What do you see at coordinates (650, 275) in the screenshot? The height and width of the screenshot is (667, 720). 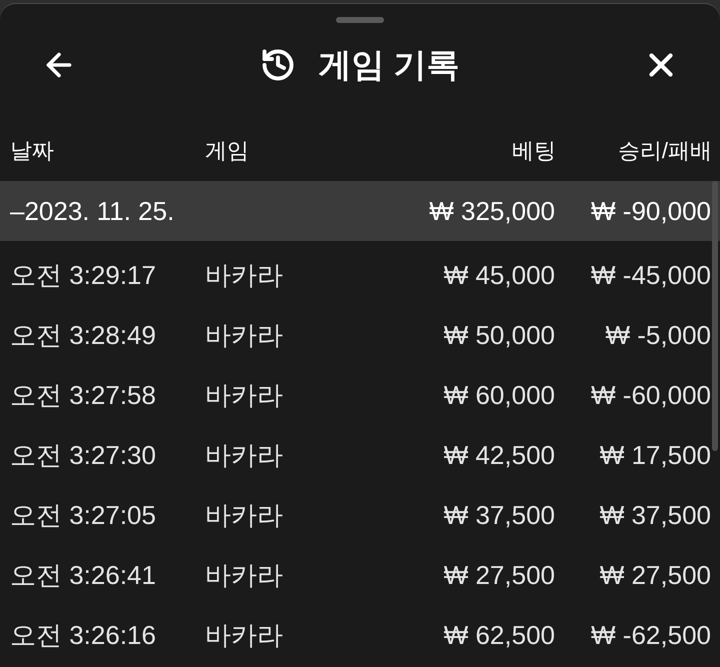 I see `result-cell-text: ₩ -45,000` at bounding box center [650, 275].